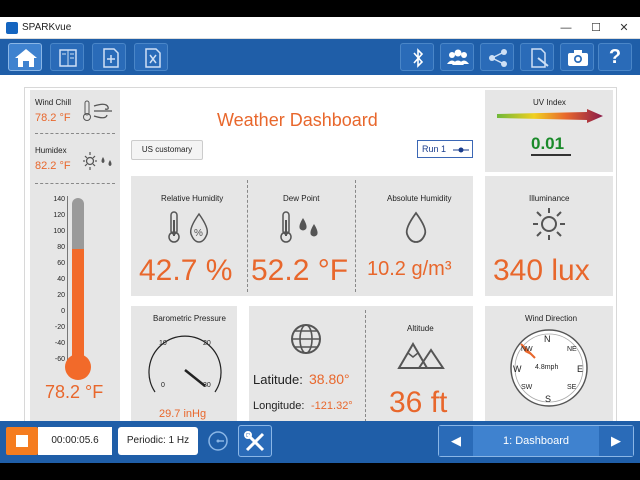 The width and height of the screenshot is (640, 480). I want to click on thermo-tick: -60, so click(59, 359).